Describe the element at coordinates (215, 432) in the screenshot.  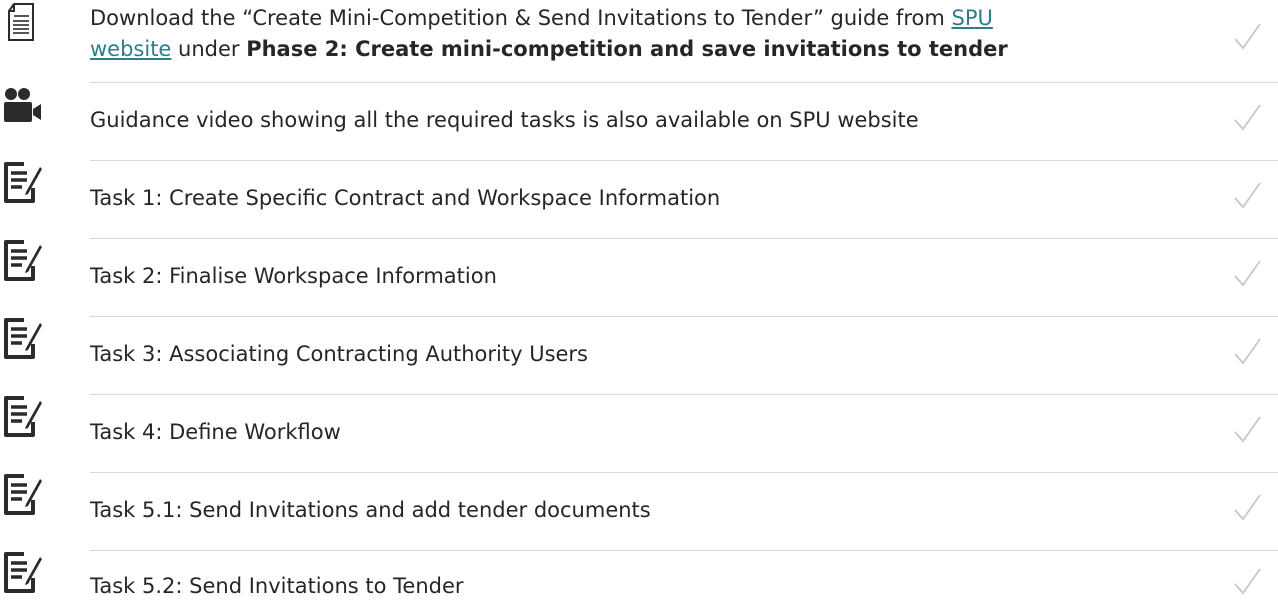
I see `task-text: Task 4: Define Workflow` at that location.